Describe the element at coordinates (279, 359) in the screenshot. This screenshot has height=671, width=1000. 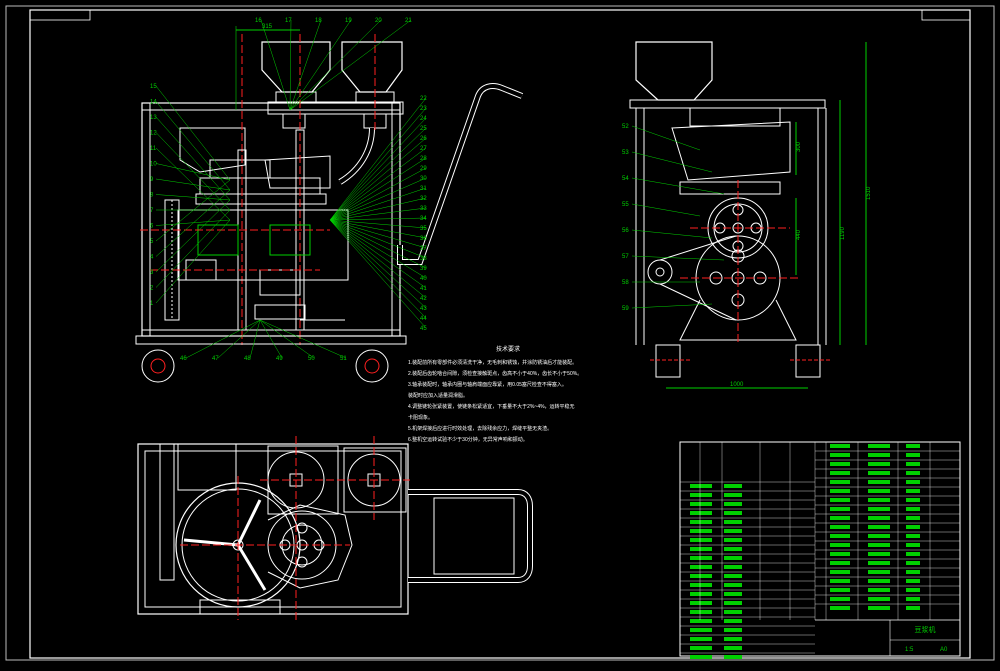
I see `part-balloon: 49` at that location.